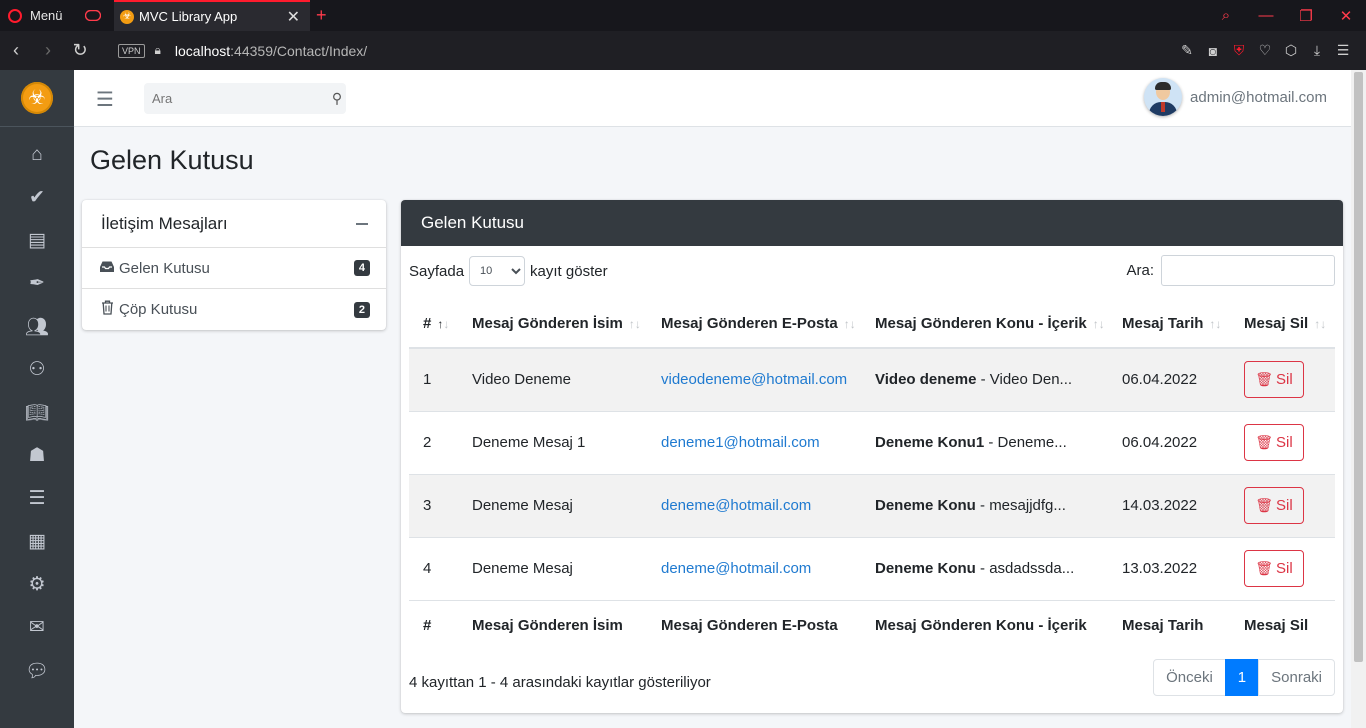  I want to click on user-menu: admin@hotmail.com, so click(1235, 97).